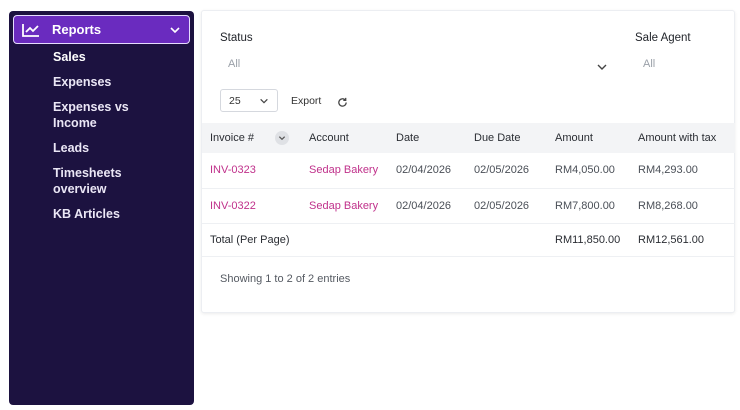 Image resolution: width=740 pixels, height=410 pixels. What do you see at coordinates (374, 240) in the screenshot?
I see `total-label: Total (Per Page)` at bounding box center [374, 240].